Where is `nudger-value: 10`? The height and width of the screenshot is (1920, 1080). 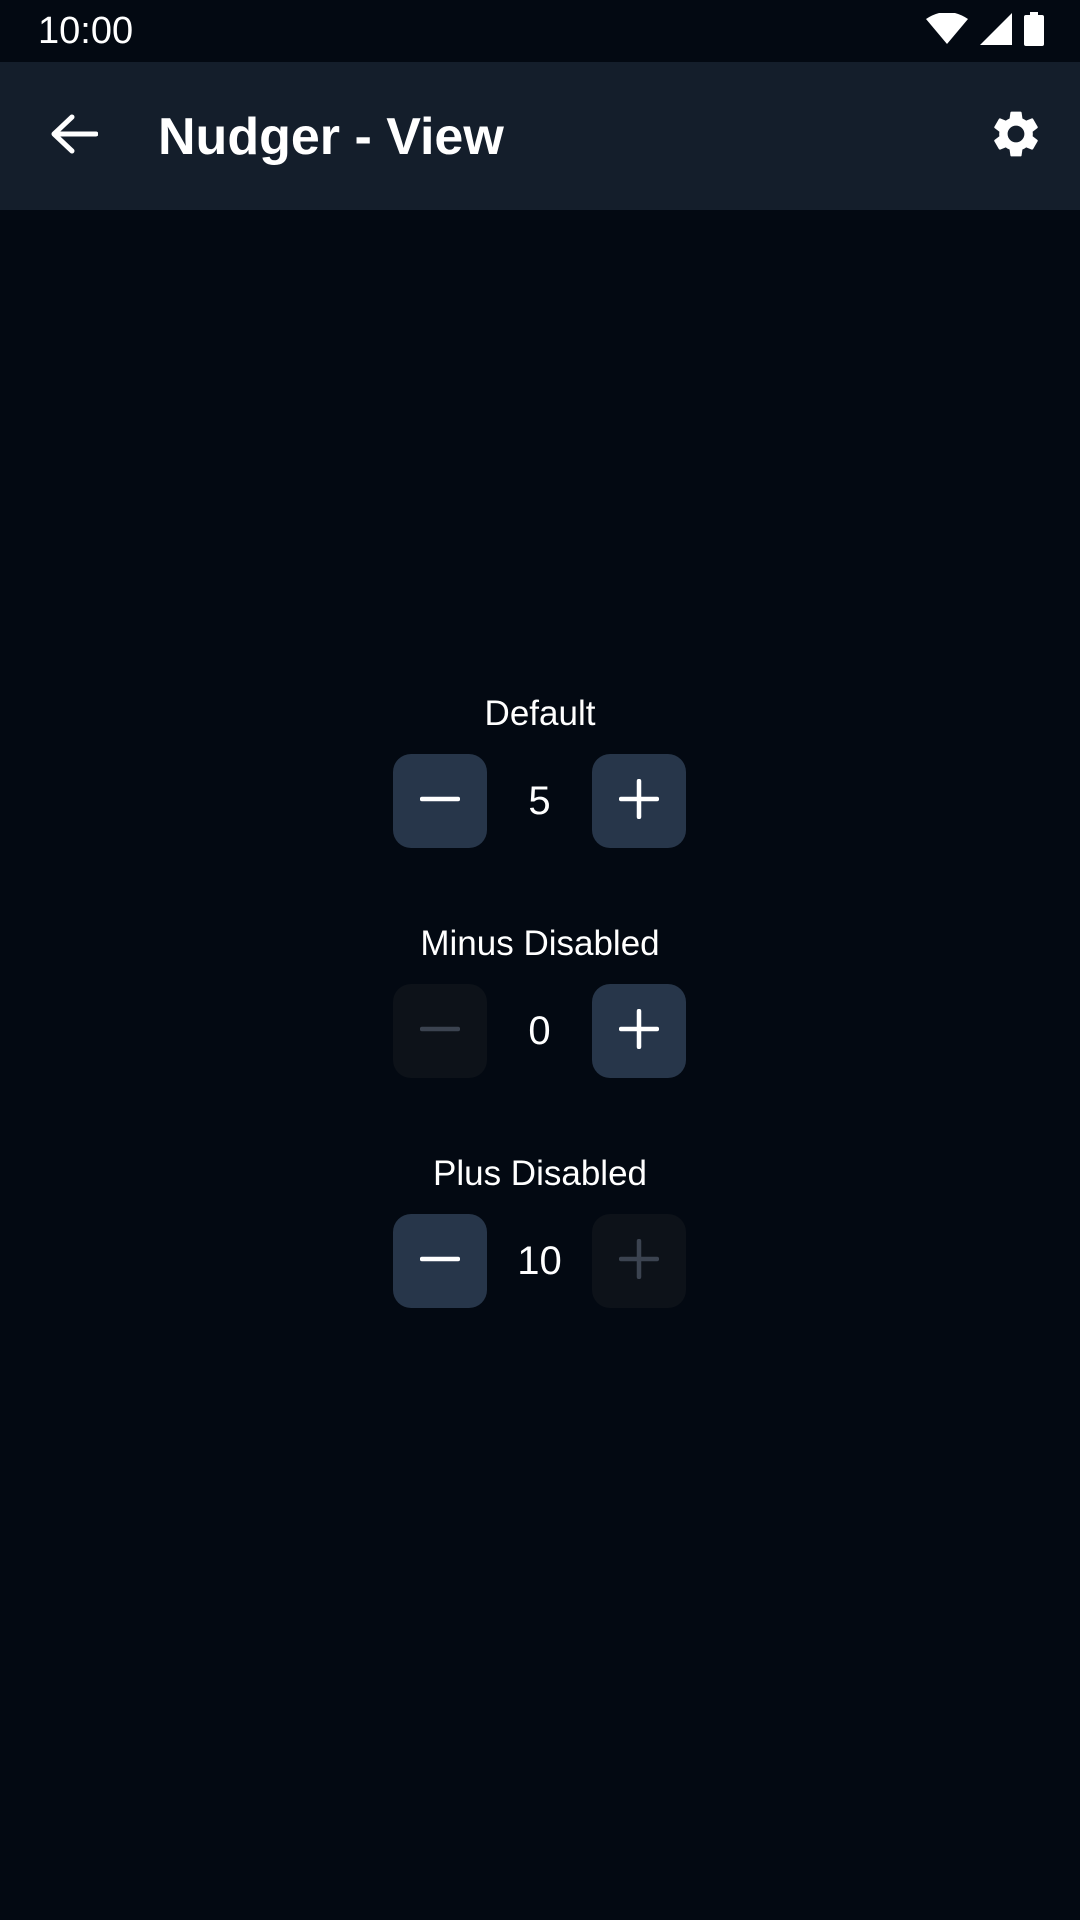 nudger-value: 10 is located at coordinates (539, 1260).